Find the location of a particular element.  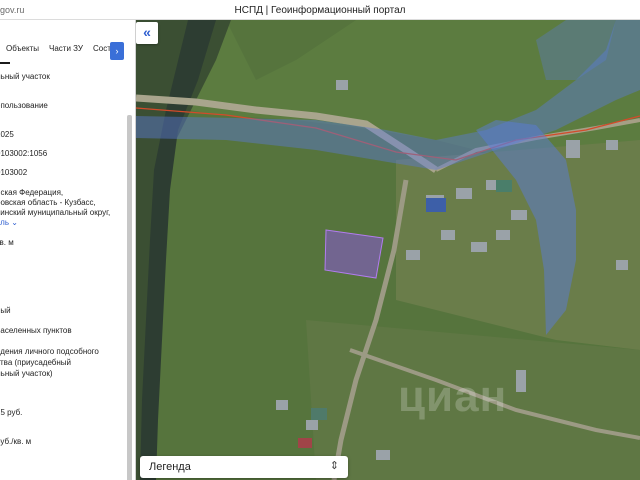

double-chevron-left-icon: « is located at coordinates (147, 32).